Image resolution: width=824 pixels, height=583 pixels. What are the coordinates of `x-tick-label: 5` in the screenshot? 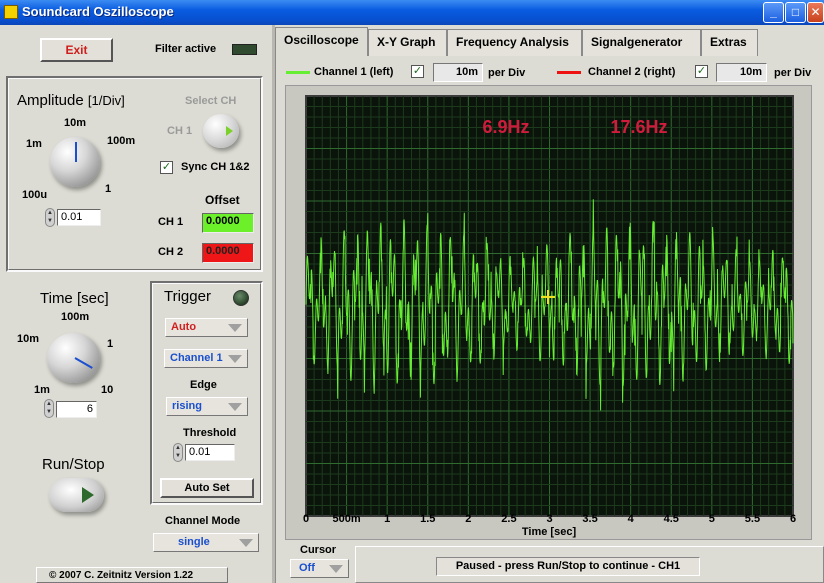 It's located at (712, 519).